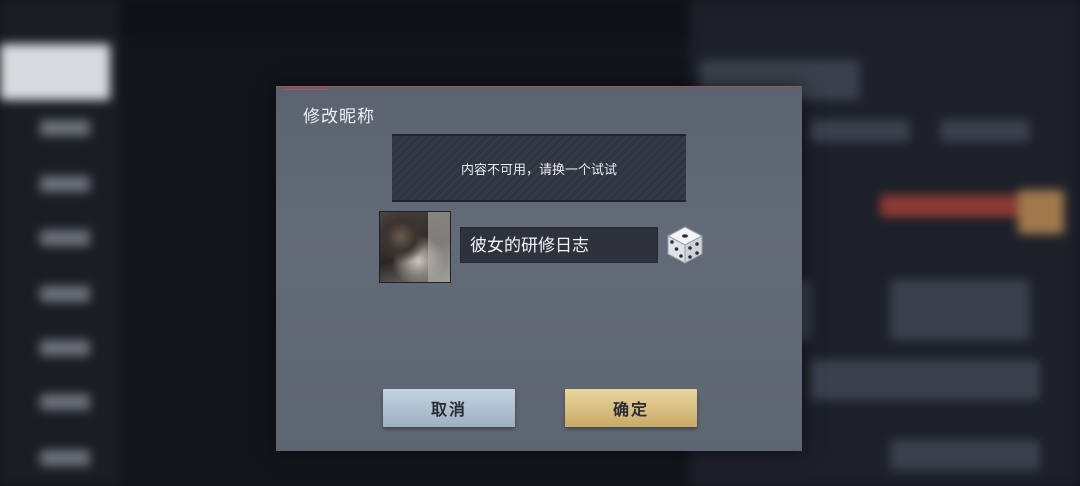  I want to click on title-decoration, so click(306, 92).